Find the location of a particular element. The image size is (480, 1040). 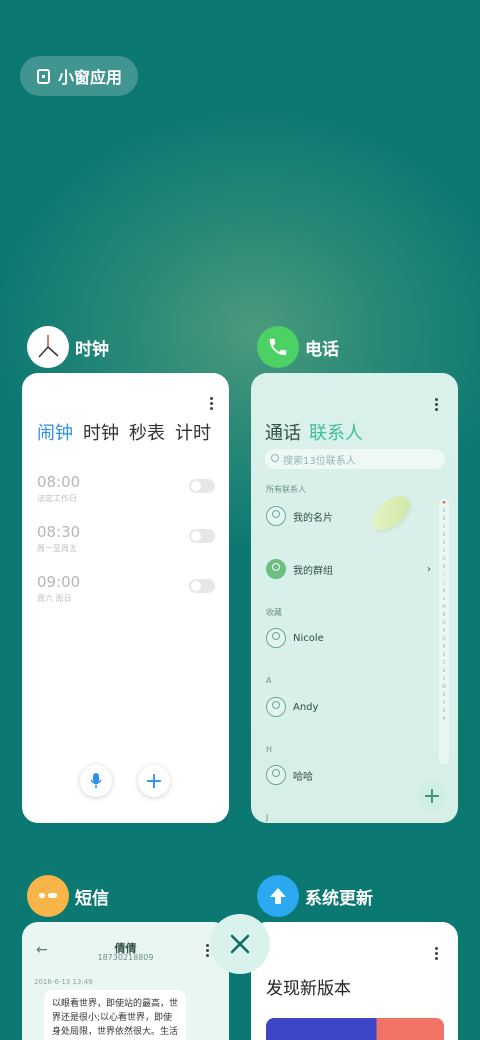

alphabet-index-letter: Z is located at coordinates (444, 711).